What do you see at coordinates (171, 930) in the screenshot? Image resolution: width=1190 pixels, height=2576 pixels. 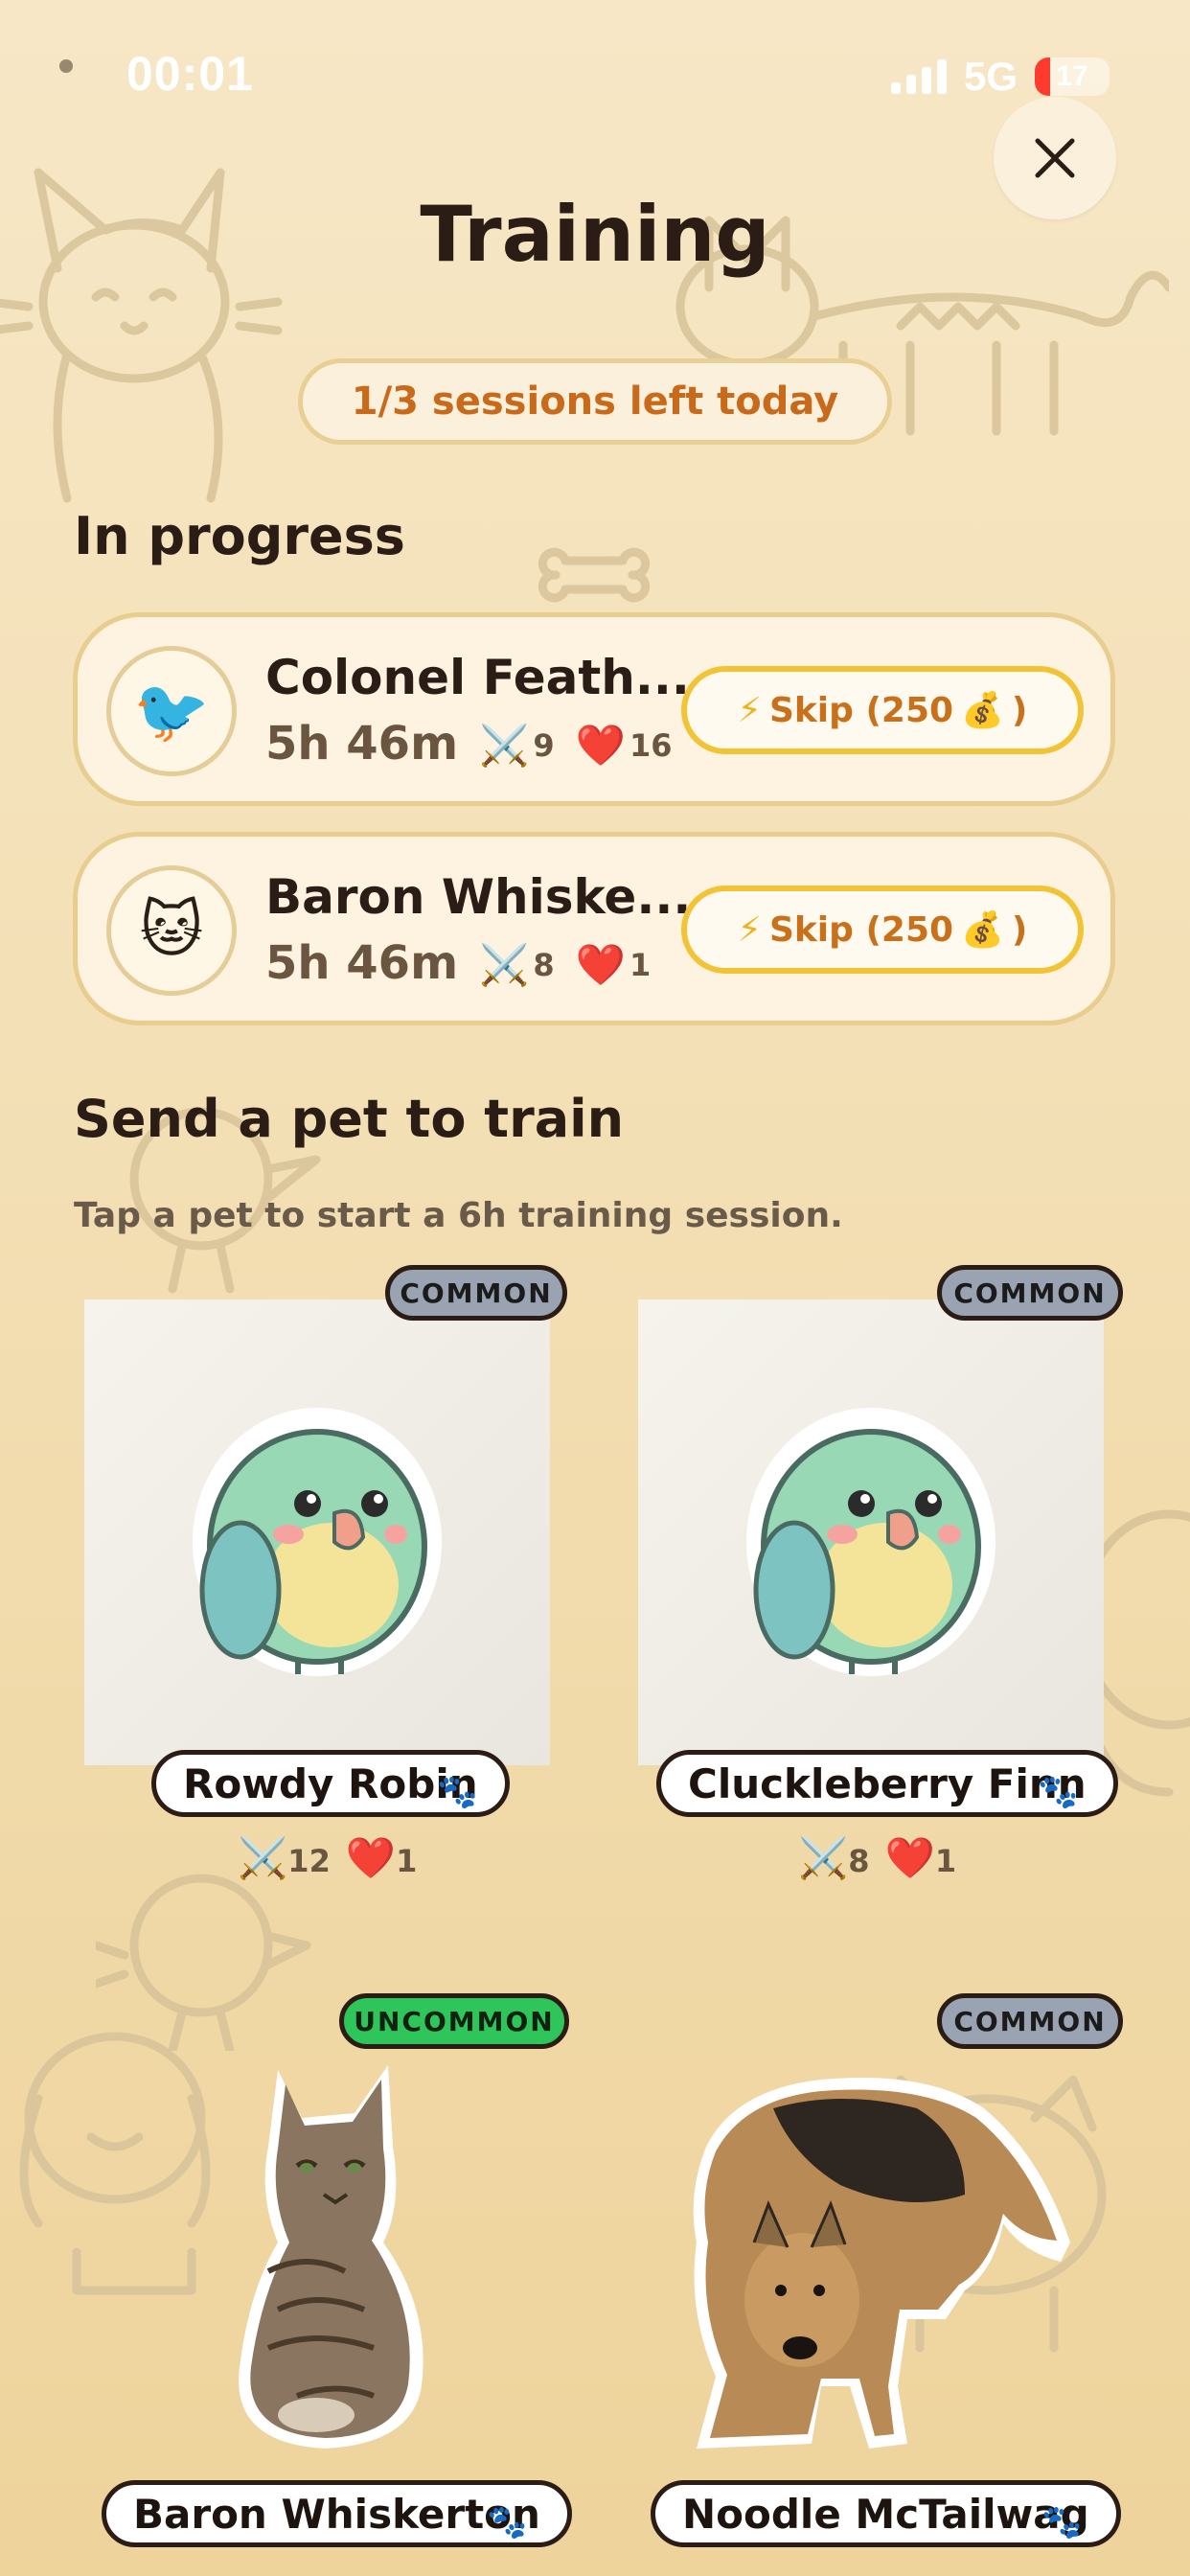 I see `pet-avatar-icon: 🐱` at bounding box center [171, 930].